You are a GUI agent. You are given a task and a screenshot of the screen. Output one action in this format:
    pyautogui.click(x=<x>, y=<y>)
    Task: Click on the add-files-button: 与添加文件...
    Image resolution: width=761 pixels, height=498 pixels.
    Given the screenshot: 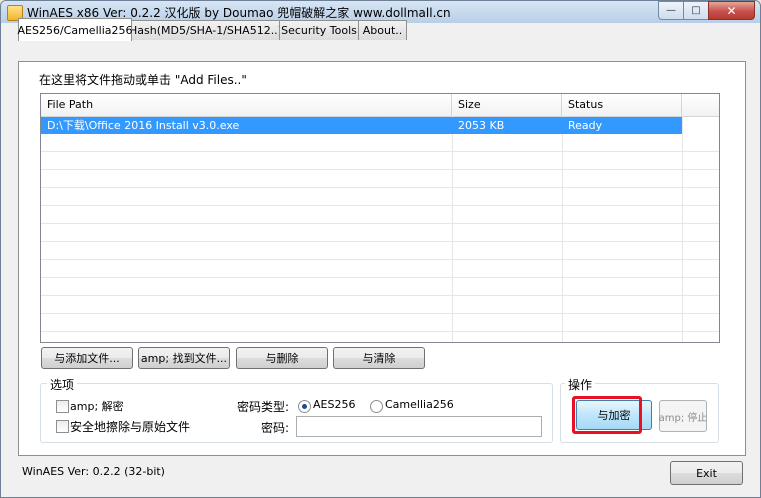 What is the action you would take?
    pyautogui.click(x=87, y=358)
    